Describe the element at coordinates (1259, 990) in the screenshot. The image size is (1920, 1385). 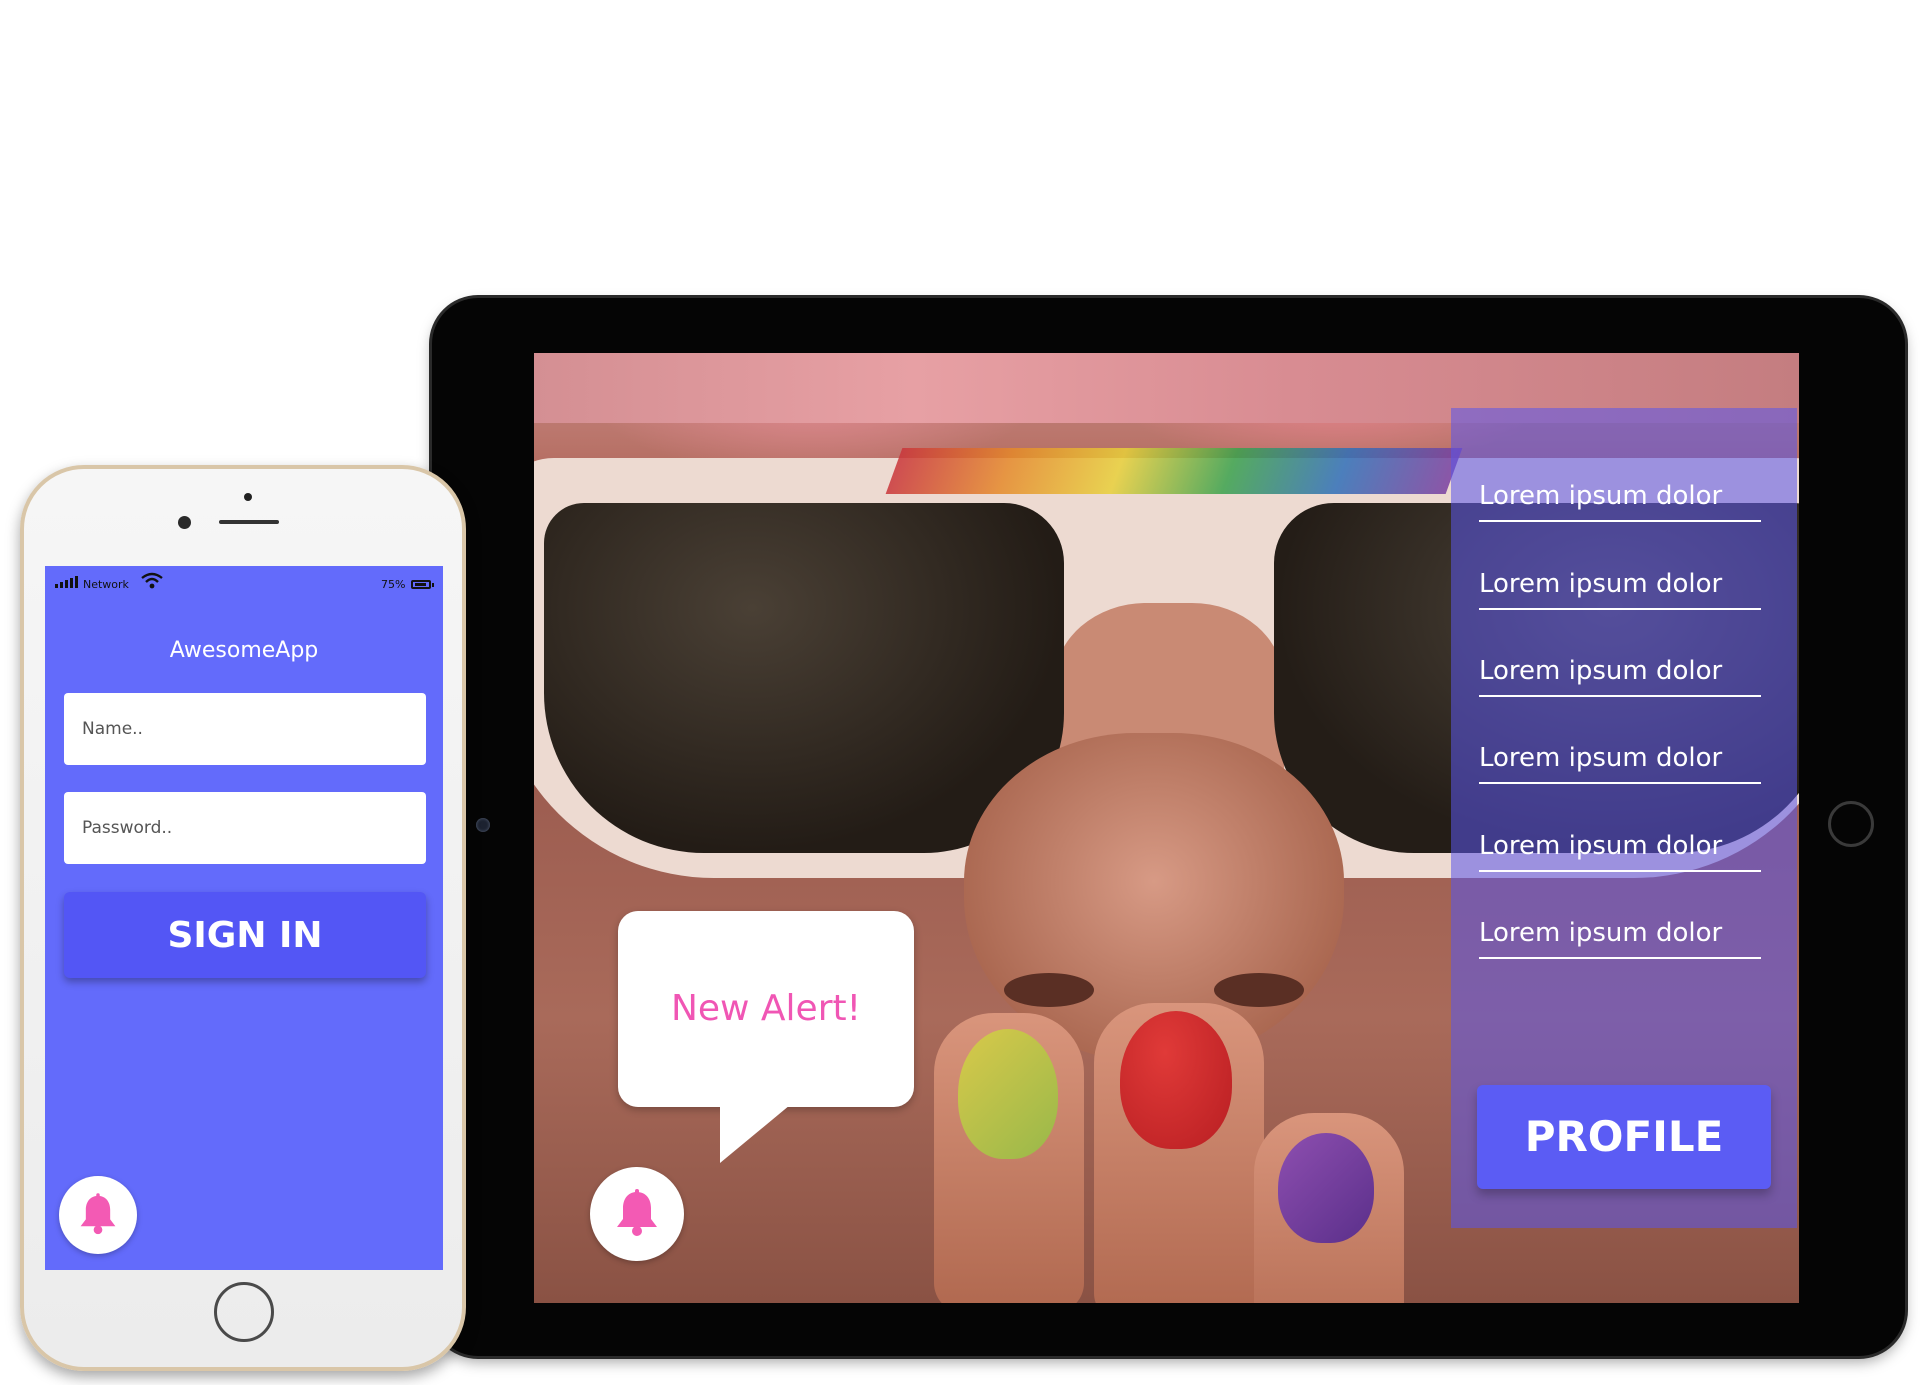
I see `photo-nostril-right` at that location.